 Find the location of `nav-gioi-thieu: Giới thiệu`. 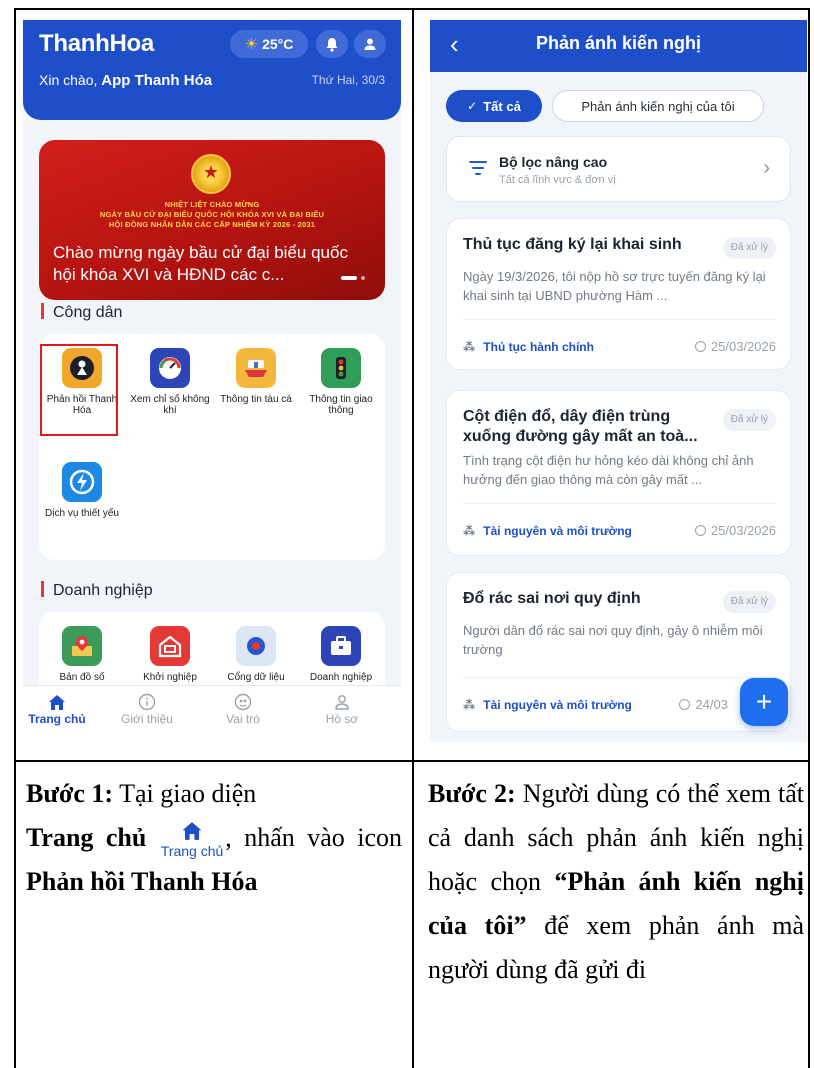

nav-gioi-thieu: Giới thiệu is located at coordinates (147, 709).